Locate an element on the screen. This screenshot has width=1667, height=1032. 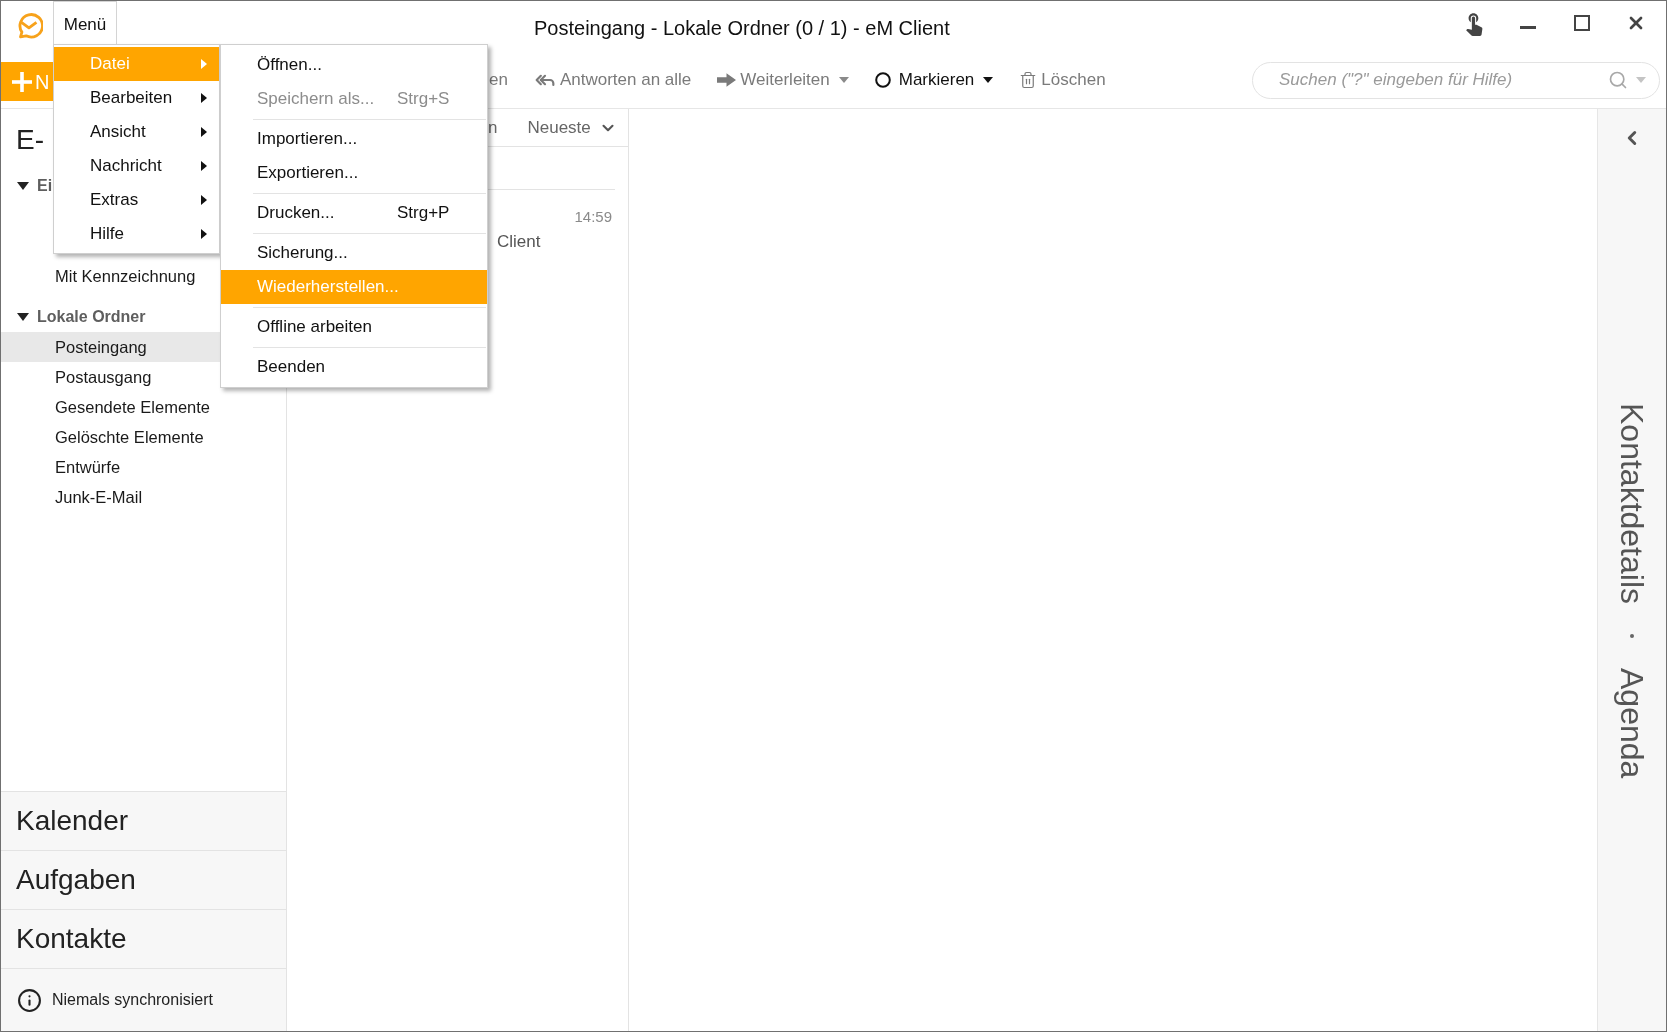
module-nav-item: Kontakte is located at coordinates (143, 938).